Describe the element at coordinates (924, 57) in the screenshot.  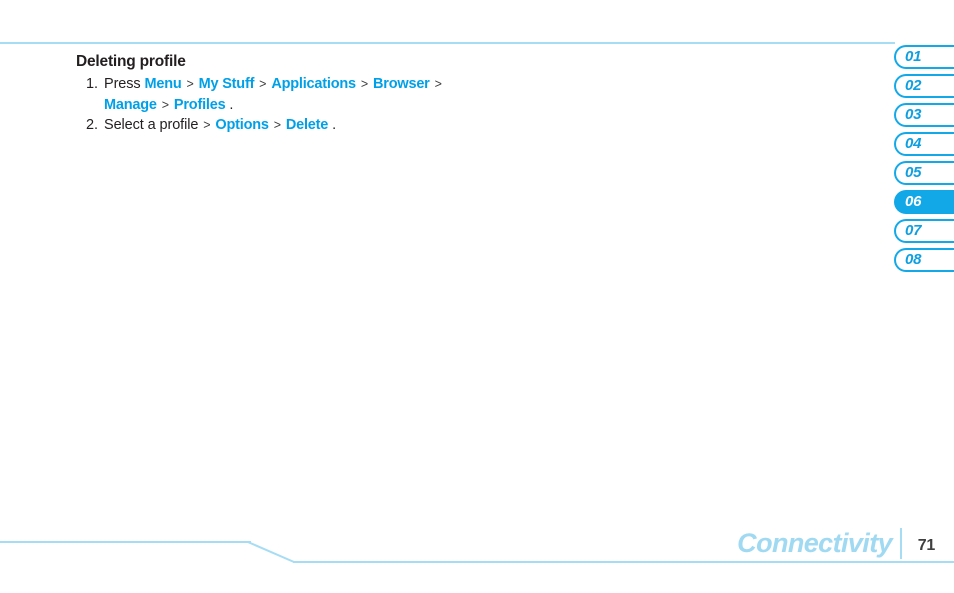
I see `chapter-tab-01: 01` at that location.